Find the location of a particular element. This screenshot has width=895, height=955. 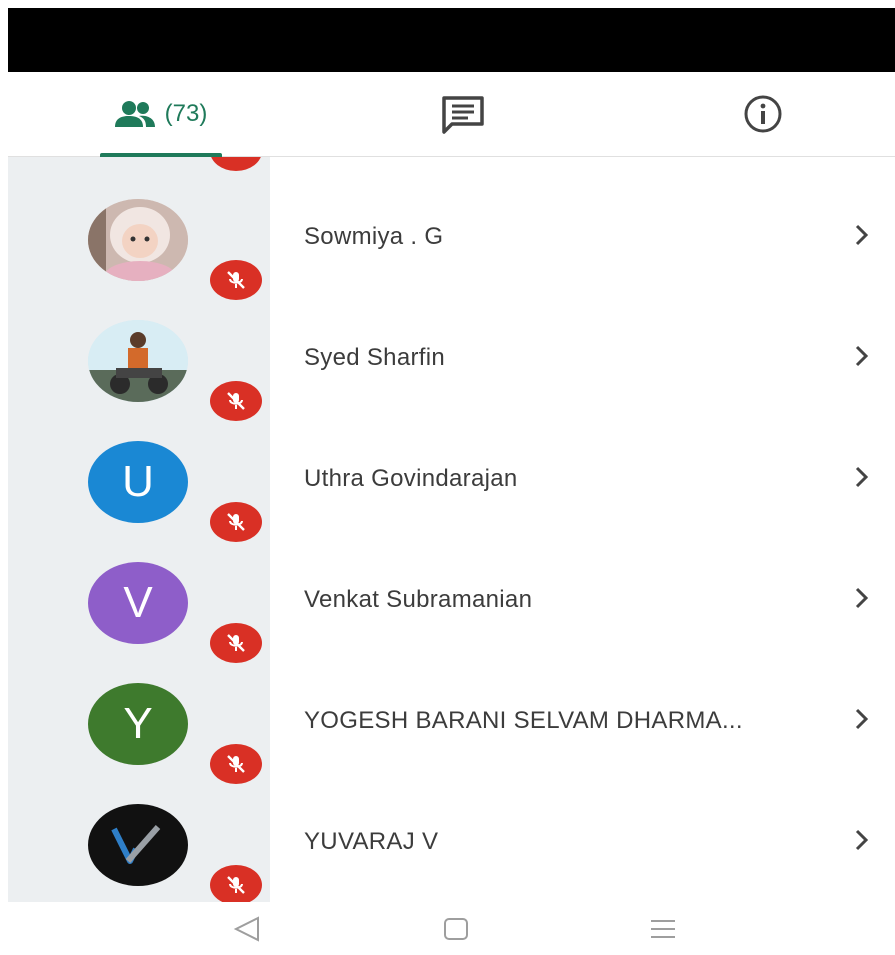

info-icon is located at coordinates (763, 114).